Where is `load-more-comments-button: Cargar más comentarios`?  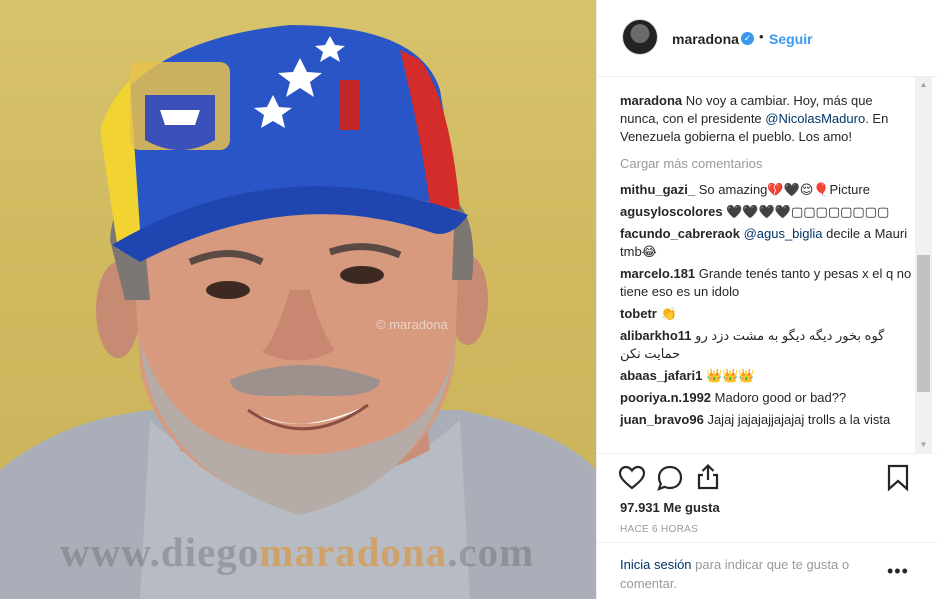
load-more-comments-button: Cargar más comentarios is located at coordinates (766, 164).